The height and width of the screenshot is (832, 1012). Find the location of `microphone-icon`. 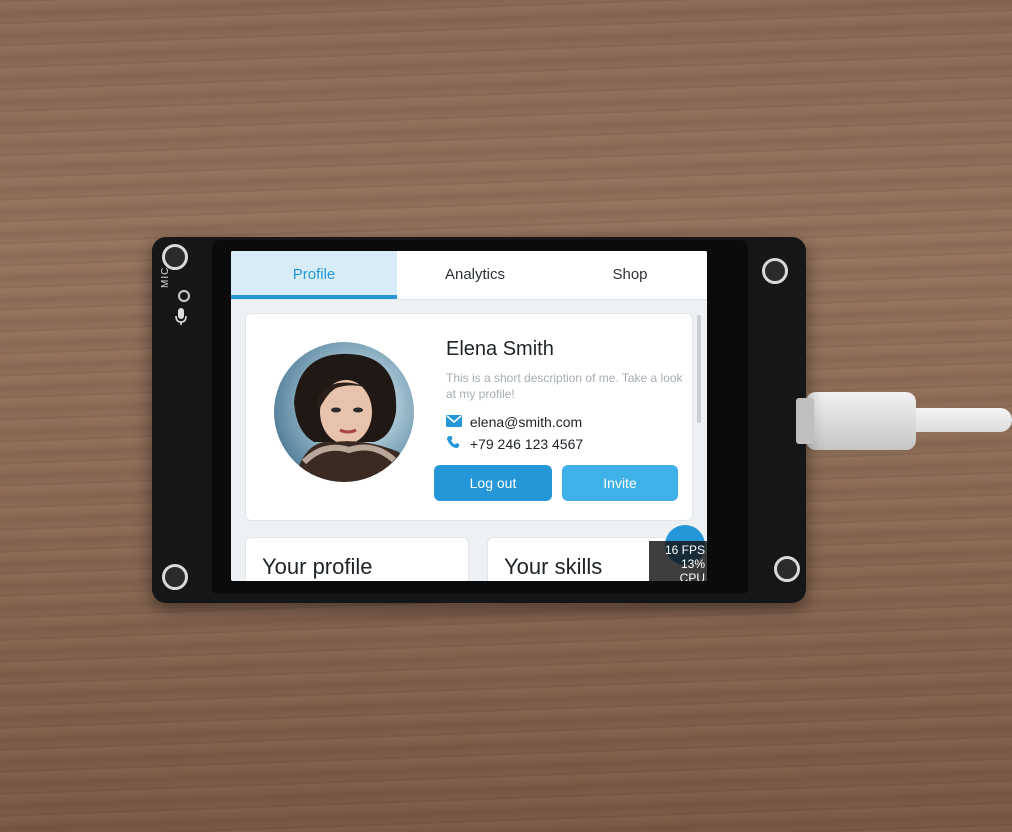

microphone-icon is located at coordinates (181, 316).